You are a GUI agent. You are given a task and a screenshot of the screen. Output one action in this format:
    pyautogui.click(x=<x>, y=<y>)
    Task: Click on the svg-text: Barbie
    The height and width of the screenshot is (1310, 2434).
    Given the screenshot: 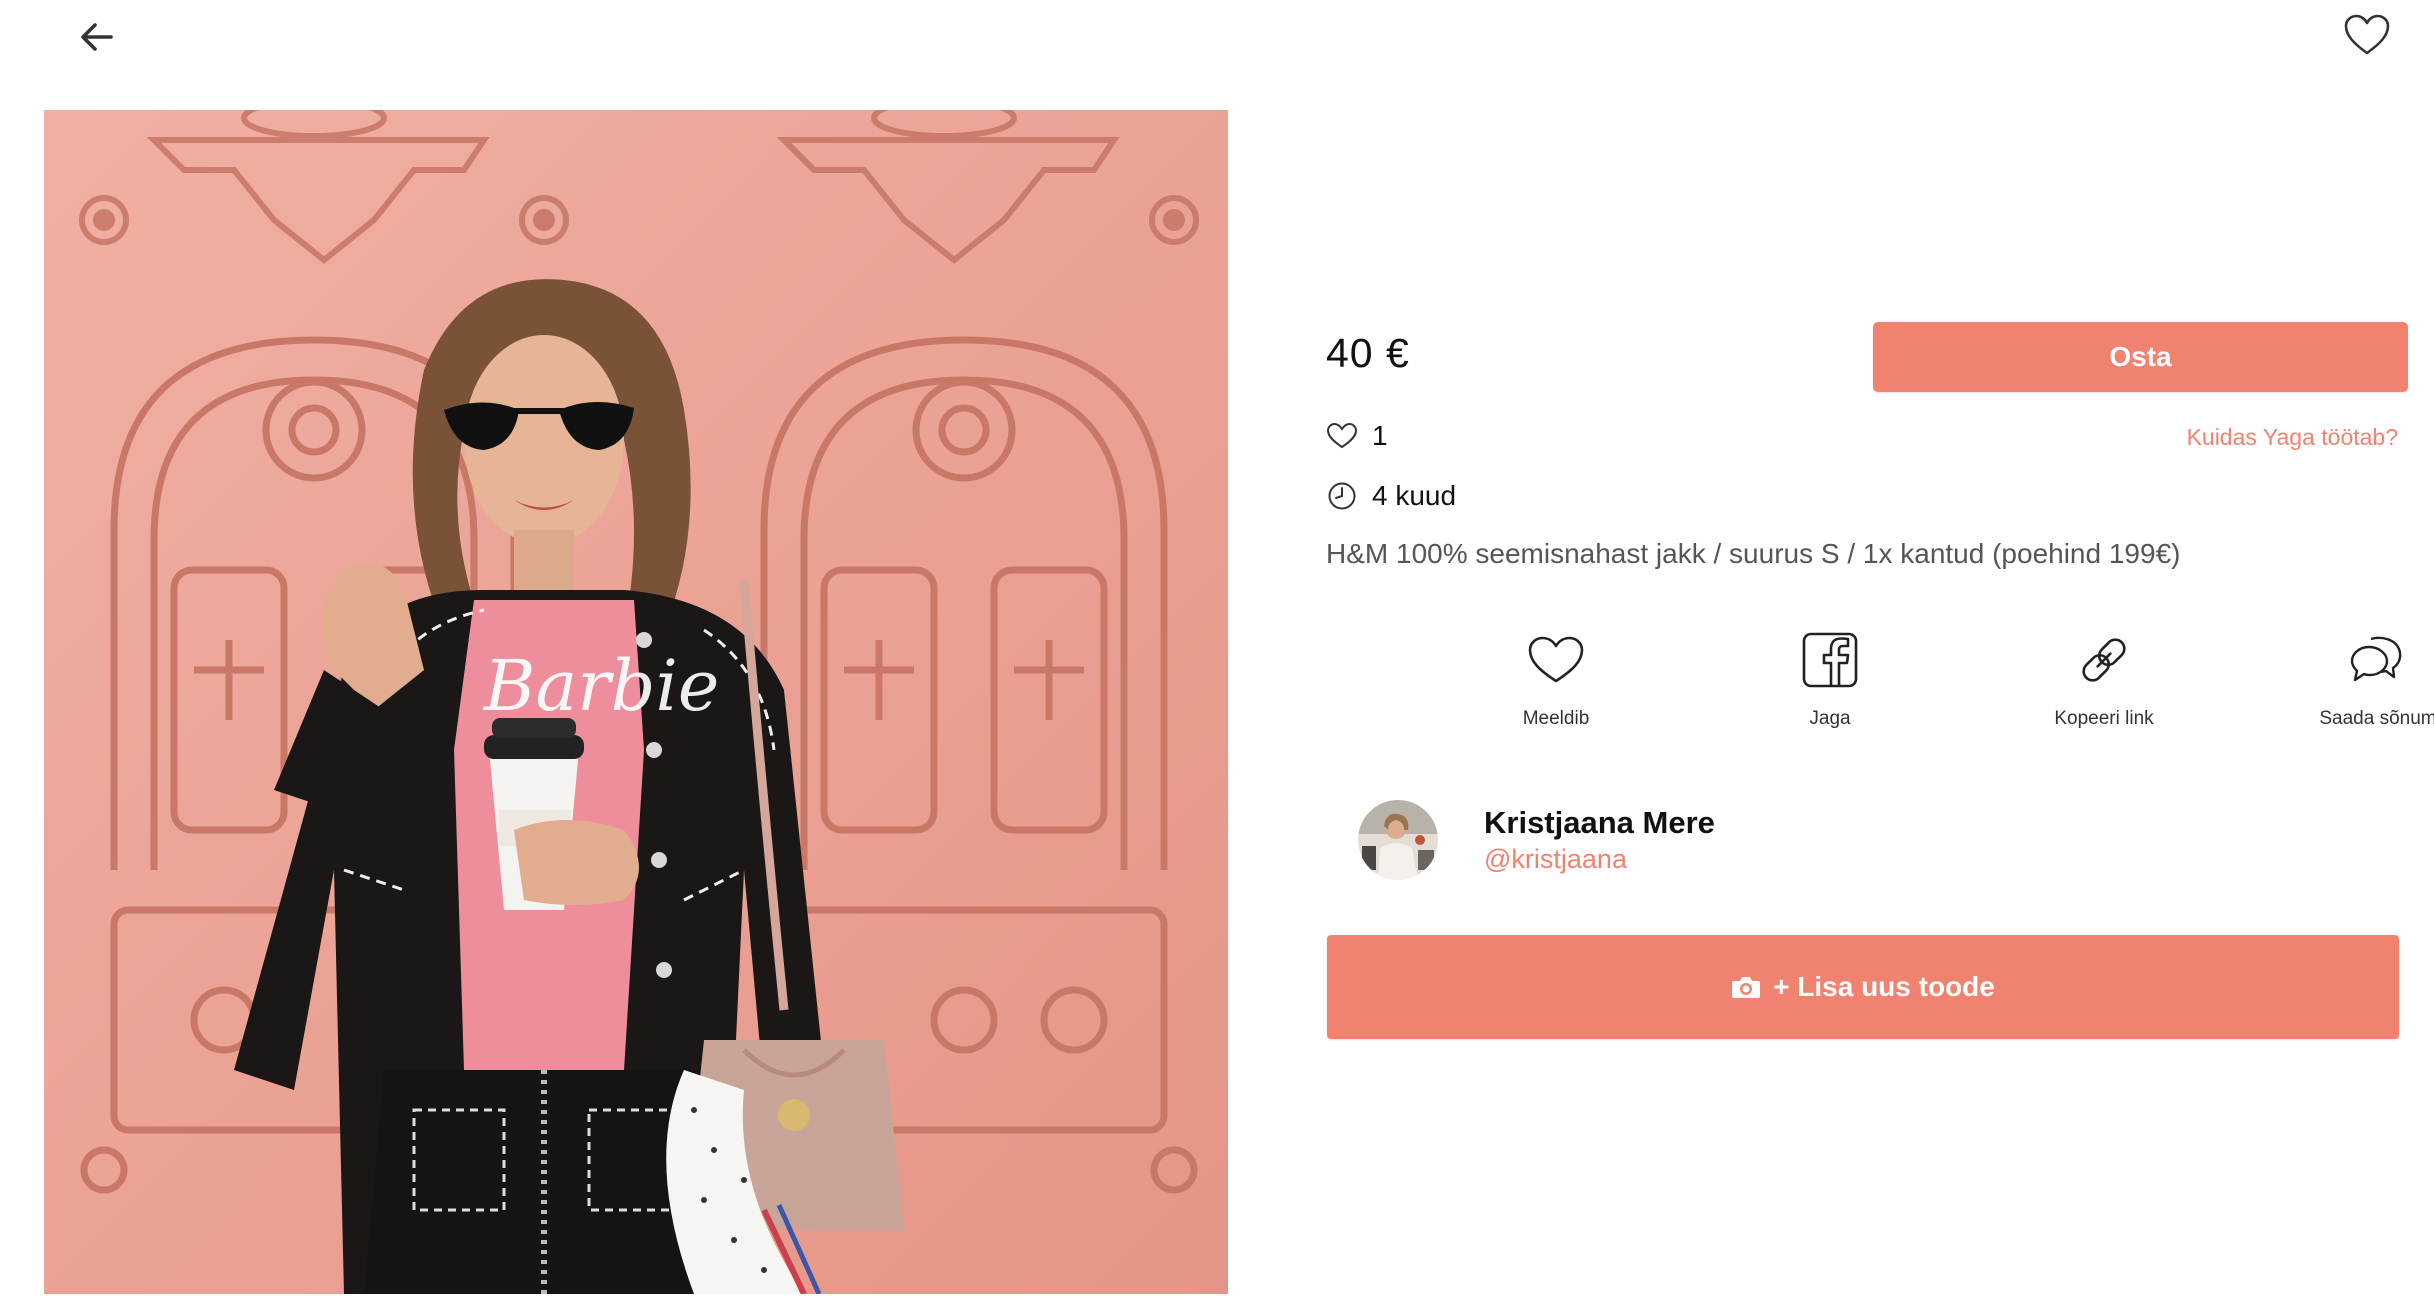 What is the action you would take?
    pyautogui.click(x=600, y=686)
    